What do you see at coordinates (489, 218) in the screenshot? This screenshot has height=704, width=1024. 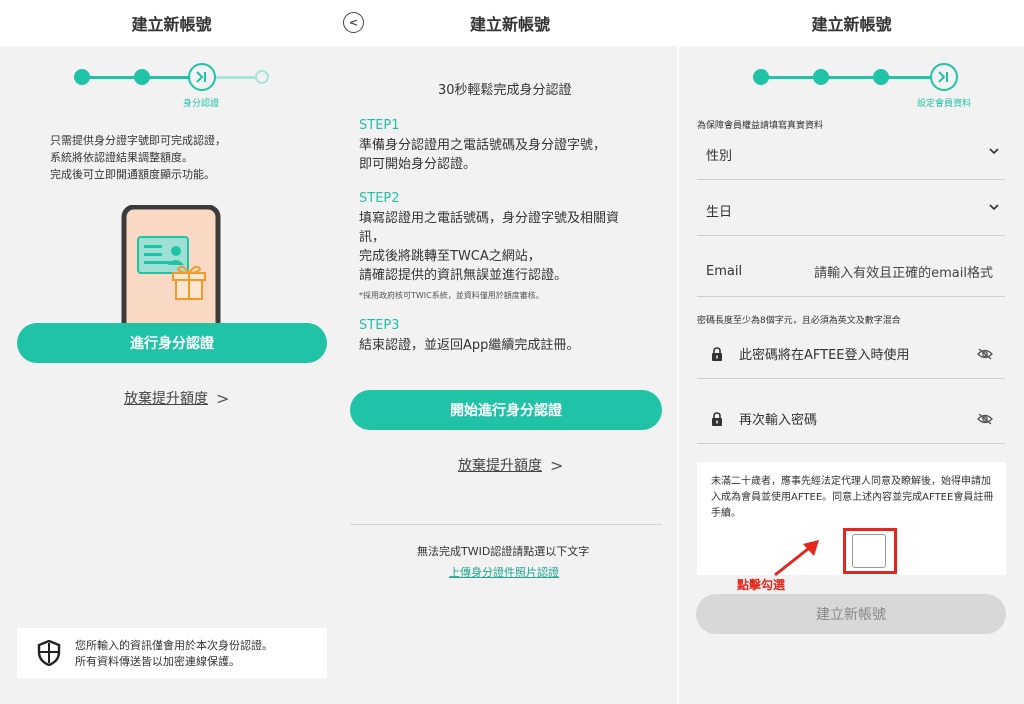 I see `step2-line: 填寫認證用之電話號碼，身分證字號及相關資` at bounding box center [489, 218].